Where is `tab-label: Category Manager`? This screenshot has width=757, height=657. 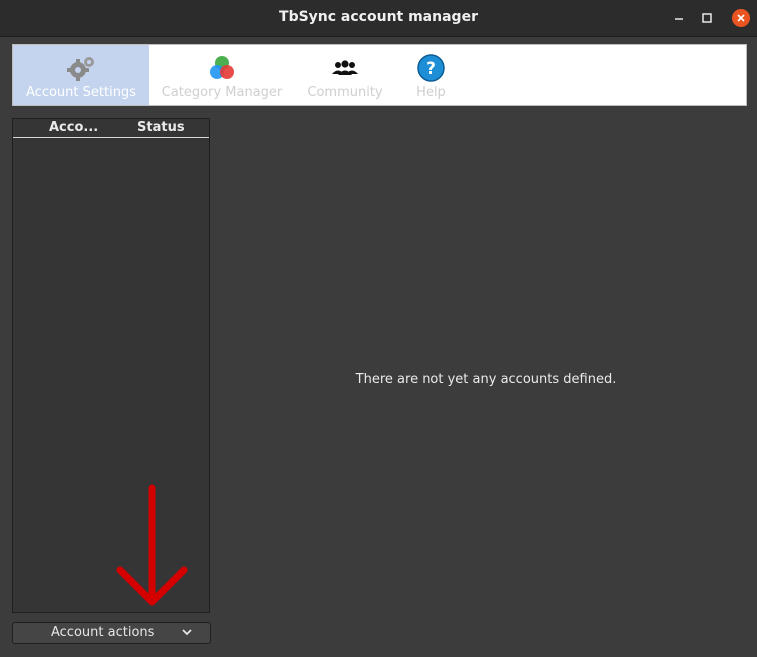 tab-label: Category Manager is located at coordinates (222, 92).